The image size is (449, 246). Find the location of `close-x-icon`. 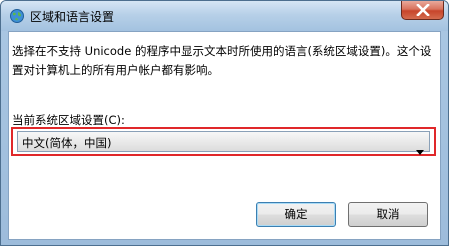

close-x-icon is located at coordinates (423, 10).